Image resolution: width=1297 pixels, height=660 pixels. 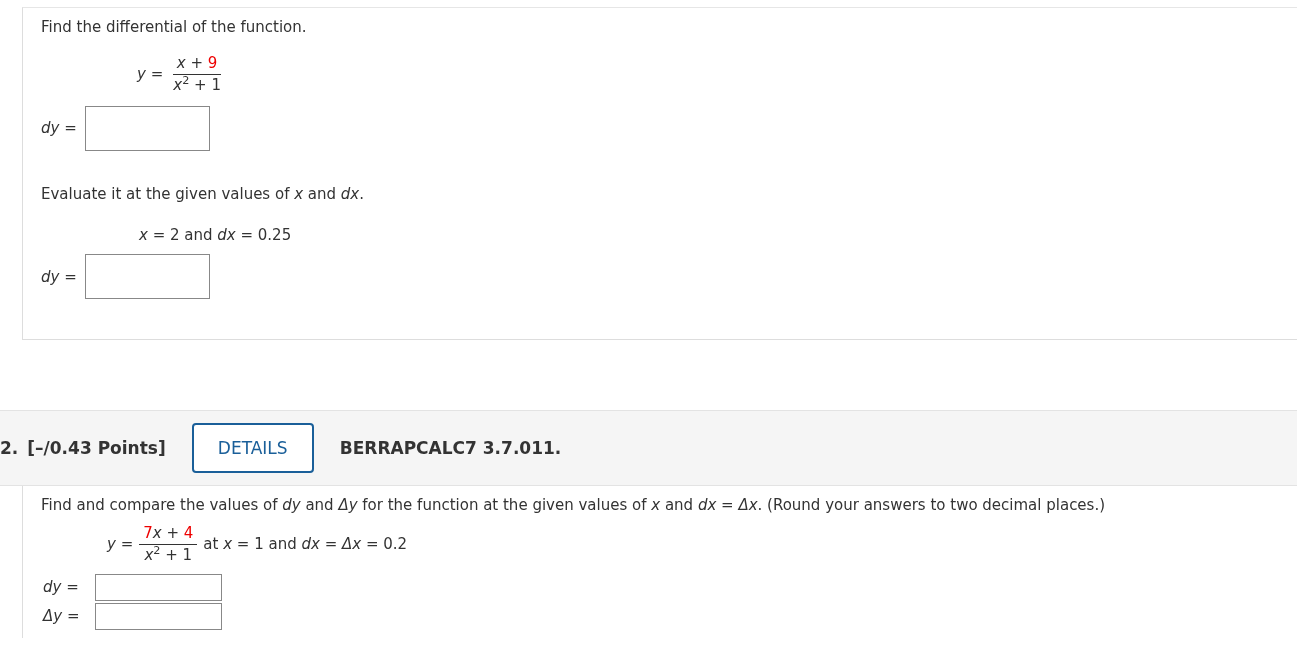 What do you see at coordinates (574, 506) in the screenshot?
I see `question-text: Find and compare the values of dy and Δy for the function at the given values of x and dx = Δx. (Round your answers to two decimal places.)` at bounding box center [574, 506].